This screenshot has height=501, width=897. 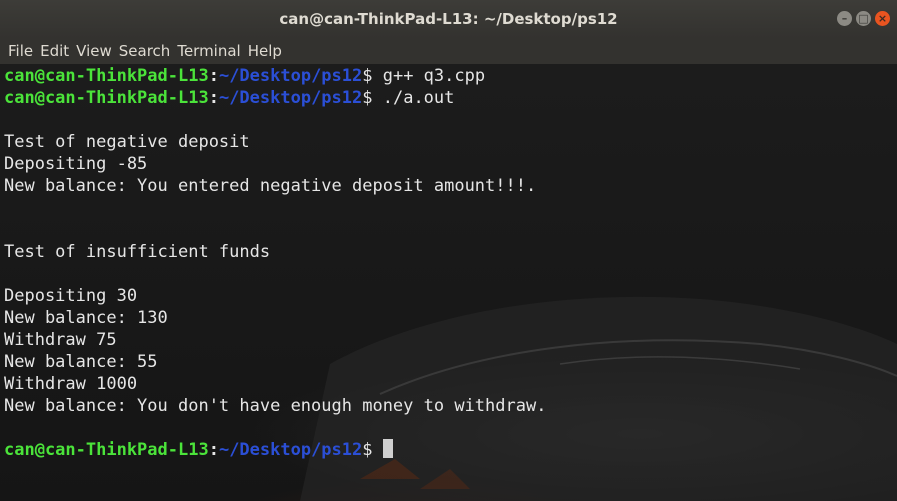 What do you see at coordinates (71, 384) in the screenshot?
I see `output-text: Withdraw 1000` at bounding box center [71, 384].